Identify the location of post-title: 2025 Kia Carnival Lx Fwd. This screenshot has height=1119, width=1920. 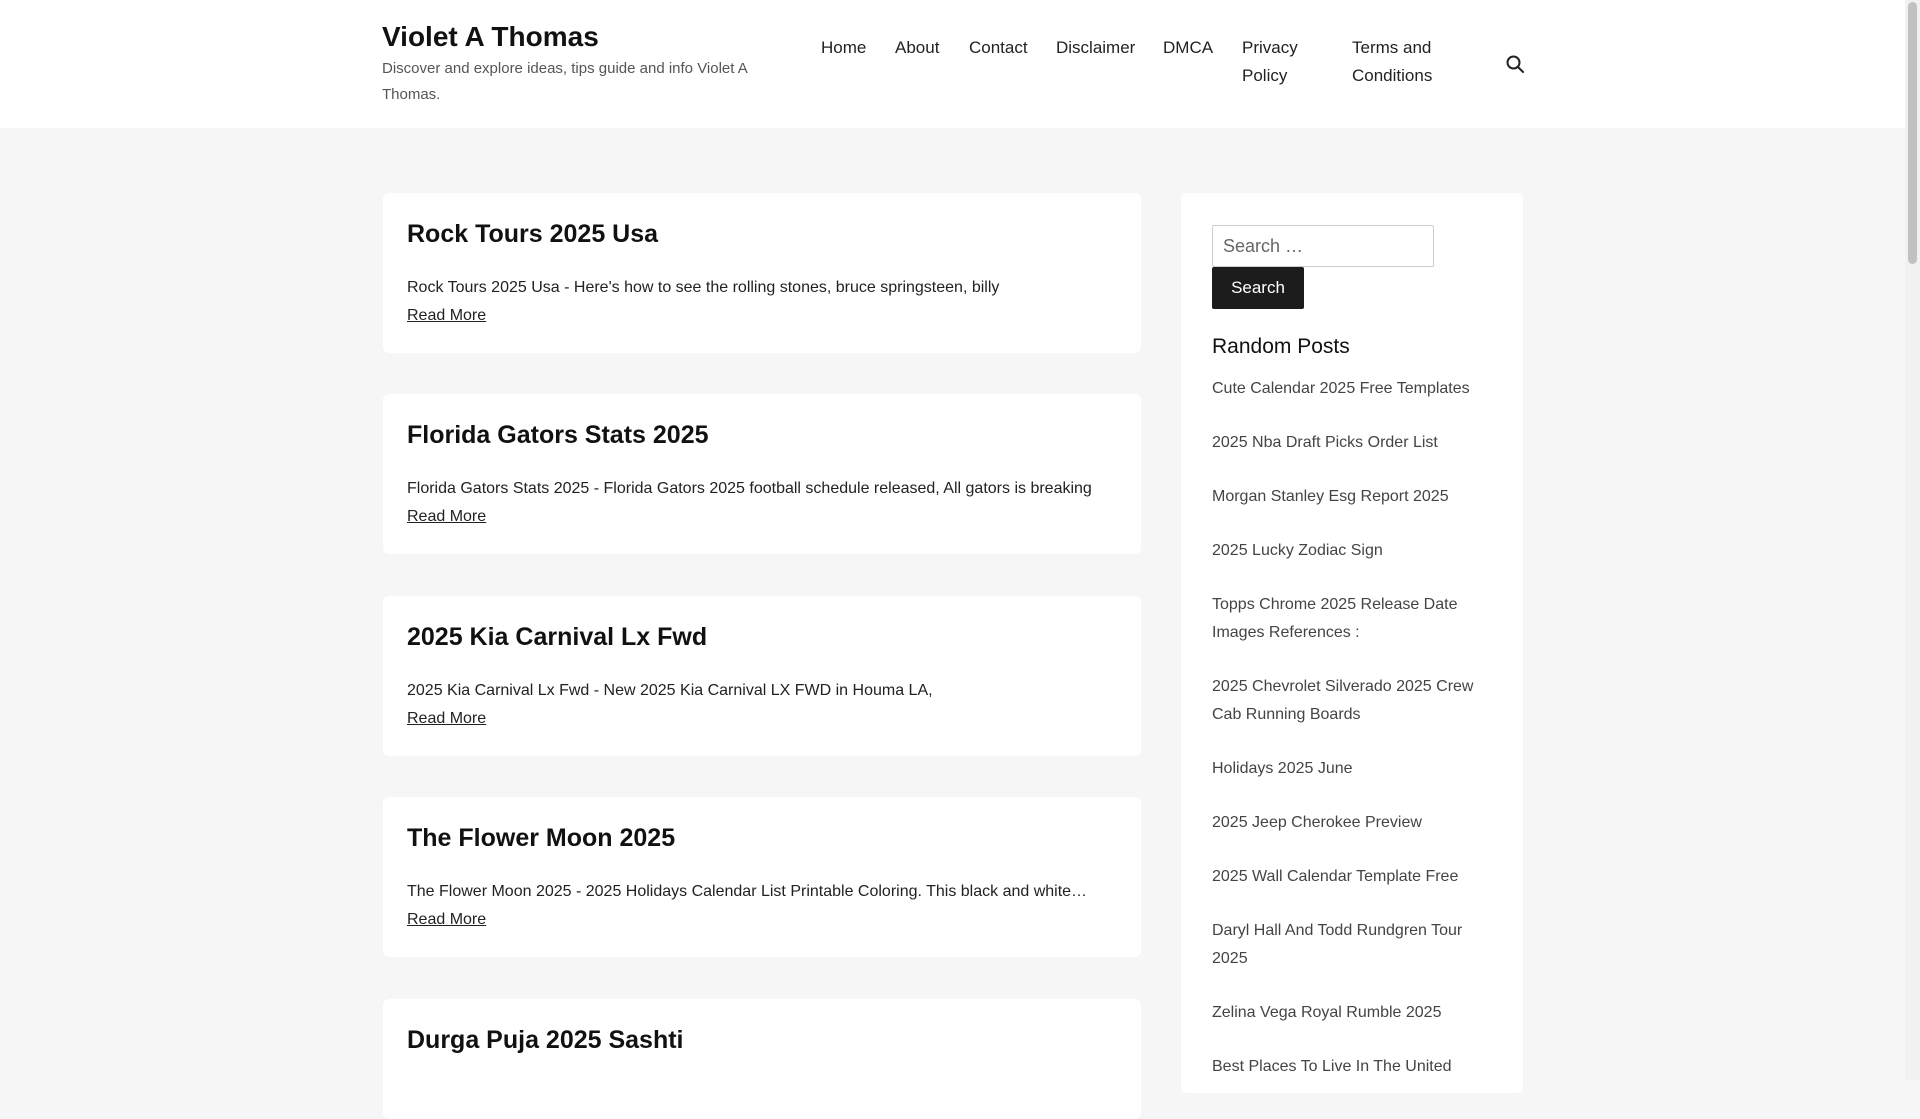
(557, 637).